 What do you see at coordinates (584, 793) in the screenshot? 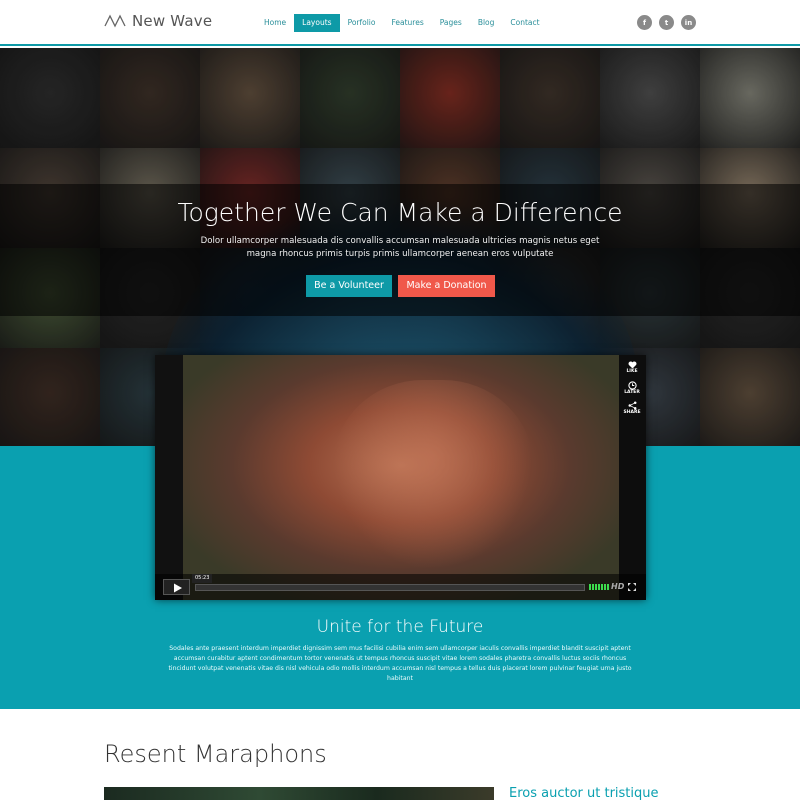
I see `recent-post-link: Eros auctor ut tristique` at bounding box center [584, 793].